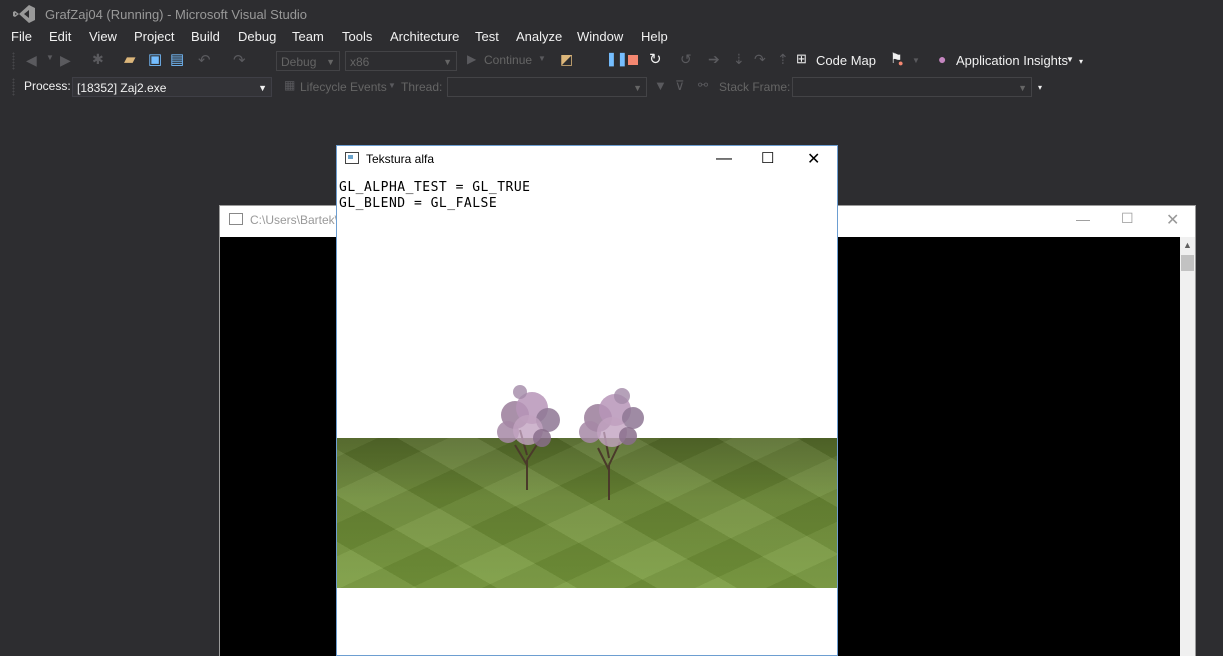 The width and height of the screenshot is (1223, 656). Describe the element at coordinates (236, 219) in the screenshot. I see `console-app-icon` at that location.